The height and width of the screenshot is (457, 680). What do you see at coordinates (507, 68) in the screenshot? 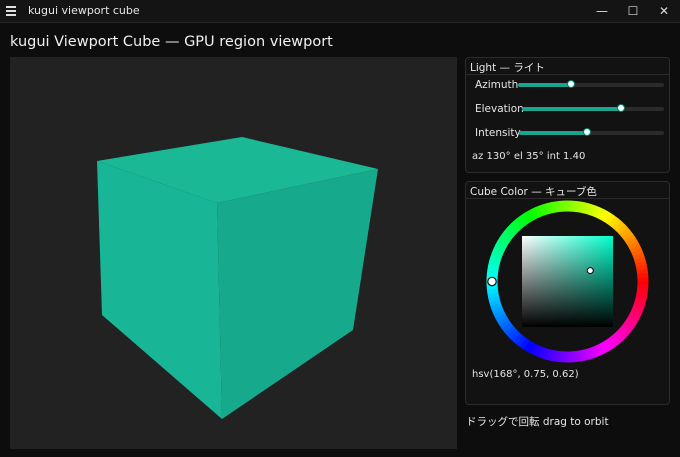
I see `light-panel-title: Light — ライト` at bounding box center [507, 68].